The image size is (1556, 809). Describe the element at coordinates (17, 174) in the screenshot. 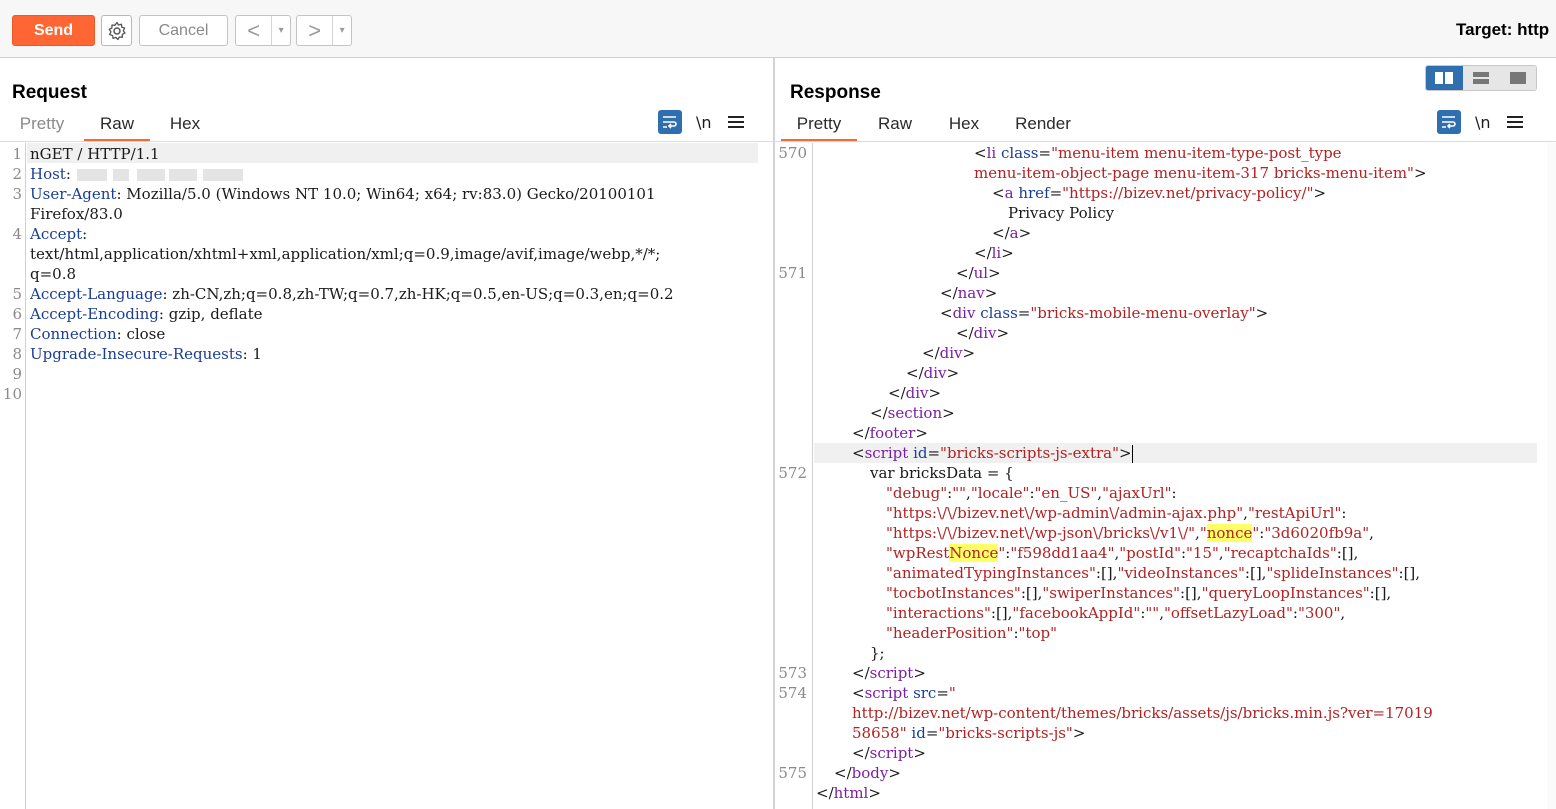

I see `line-number: 2` at that location.